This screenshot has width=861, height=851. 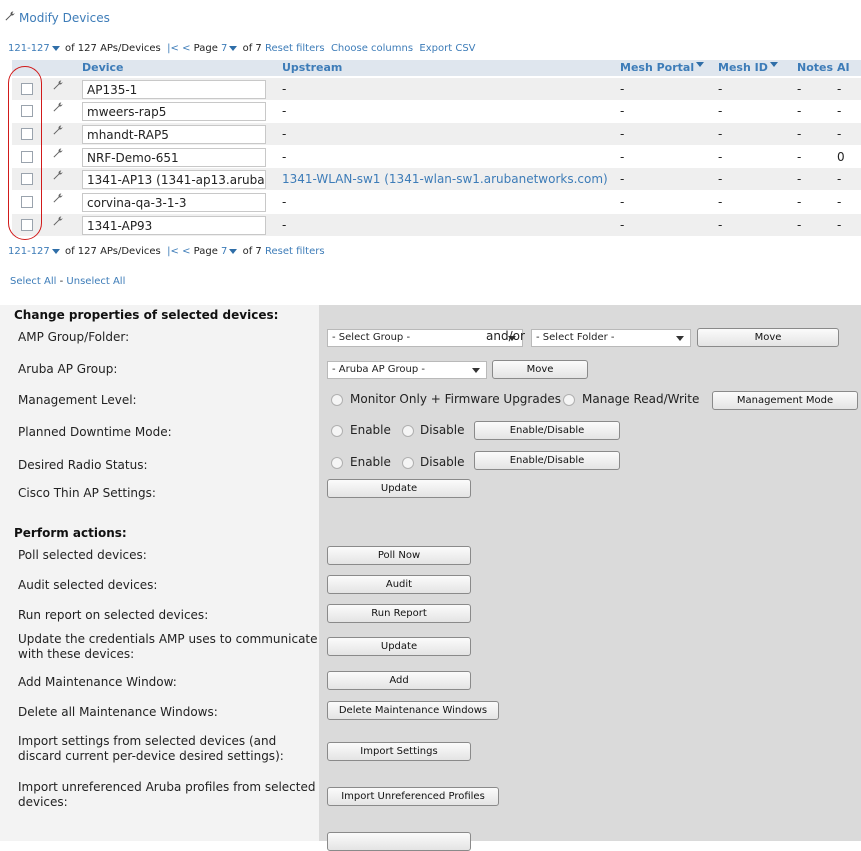 I want to click on cut-off-button, so click(x=399, y=841).